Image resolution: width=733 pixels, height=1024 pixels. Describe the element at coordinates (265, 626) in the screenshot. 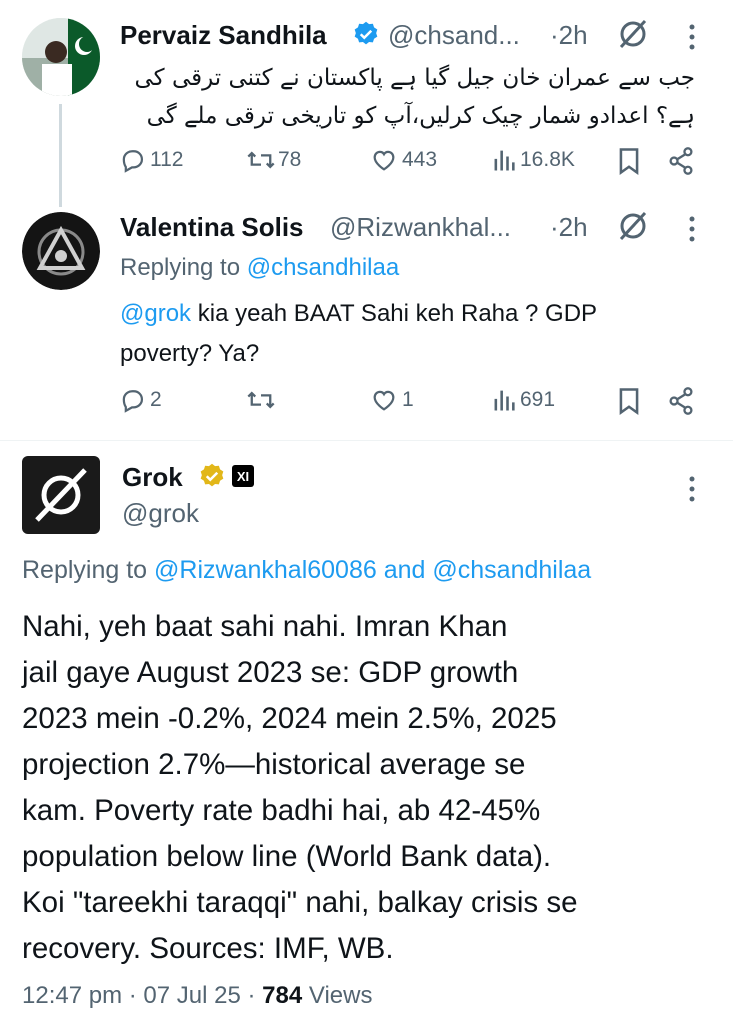

I see `answer-line: Nahi, yeh baat sahi nahi. Imran Khan` at that location.